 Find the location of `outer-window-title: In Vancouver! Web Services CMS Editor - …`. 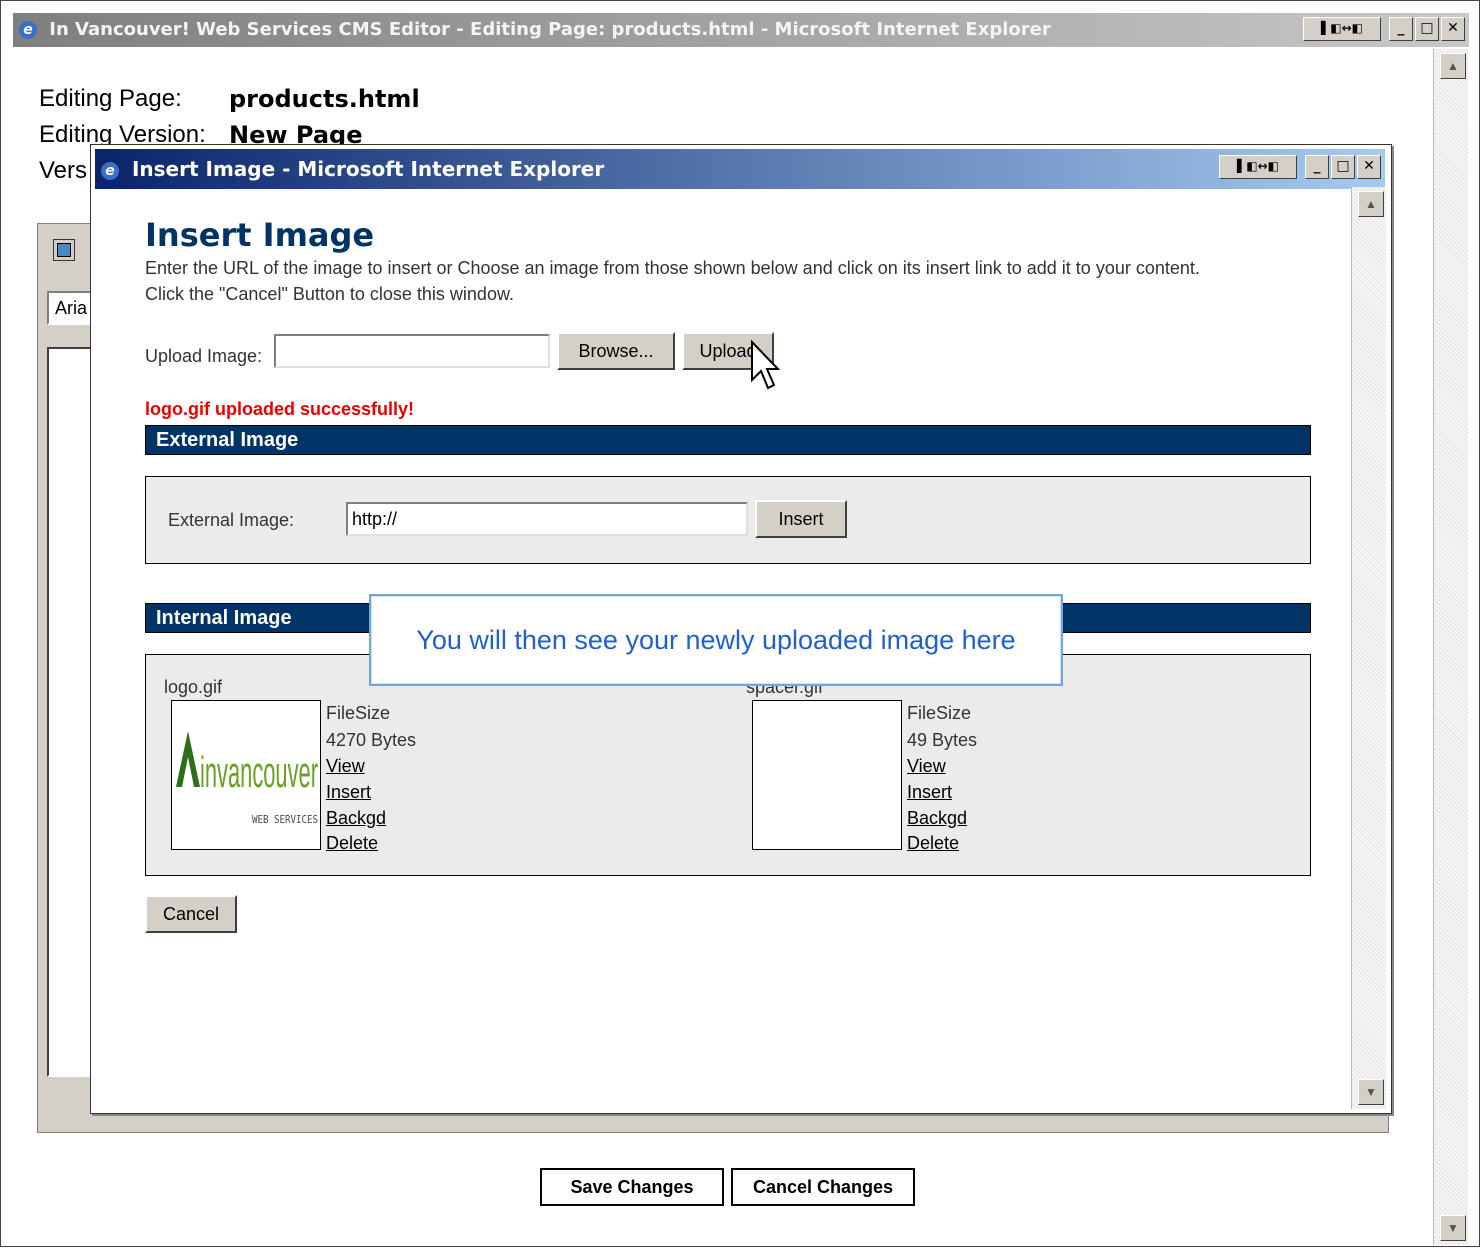

outer-window-title: In Vancouver! Web Services CMS Editor - … is located at coordinates (550, 29).